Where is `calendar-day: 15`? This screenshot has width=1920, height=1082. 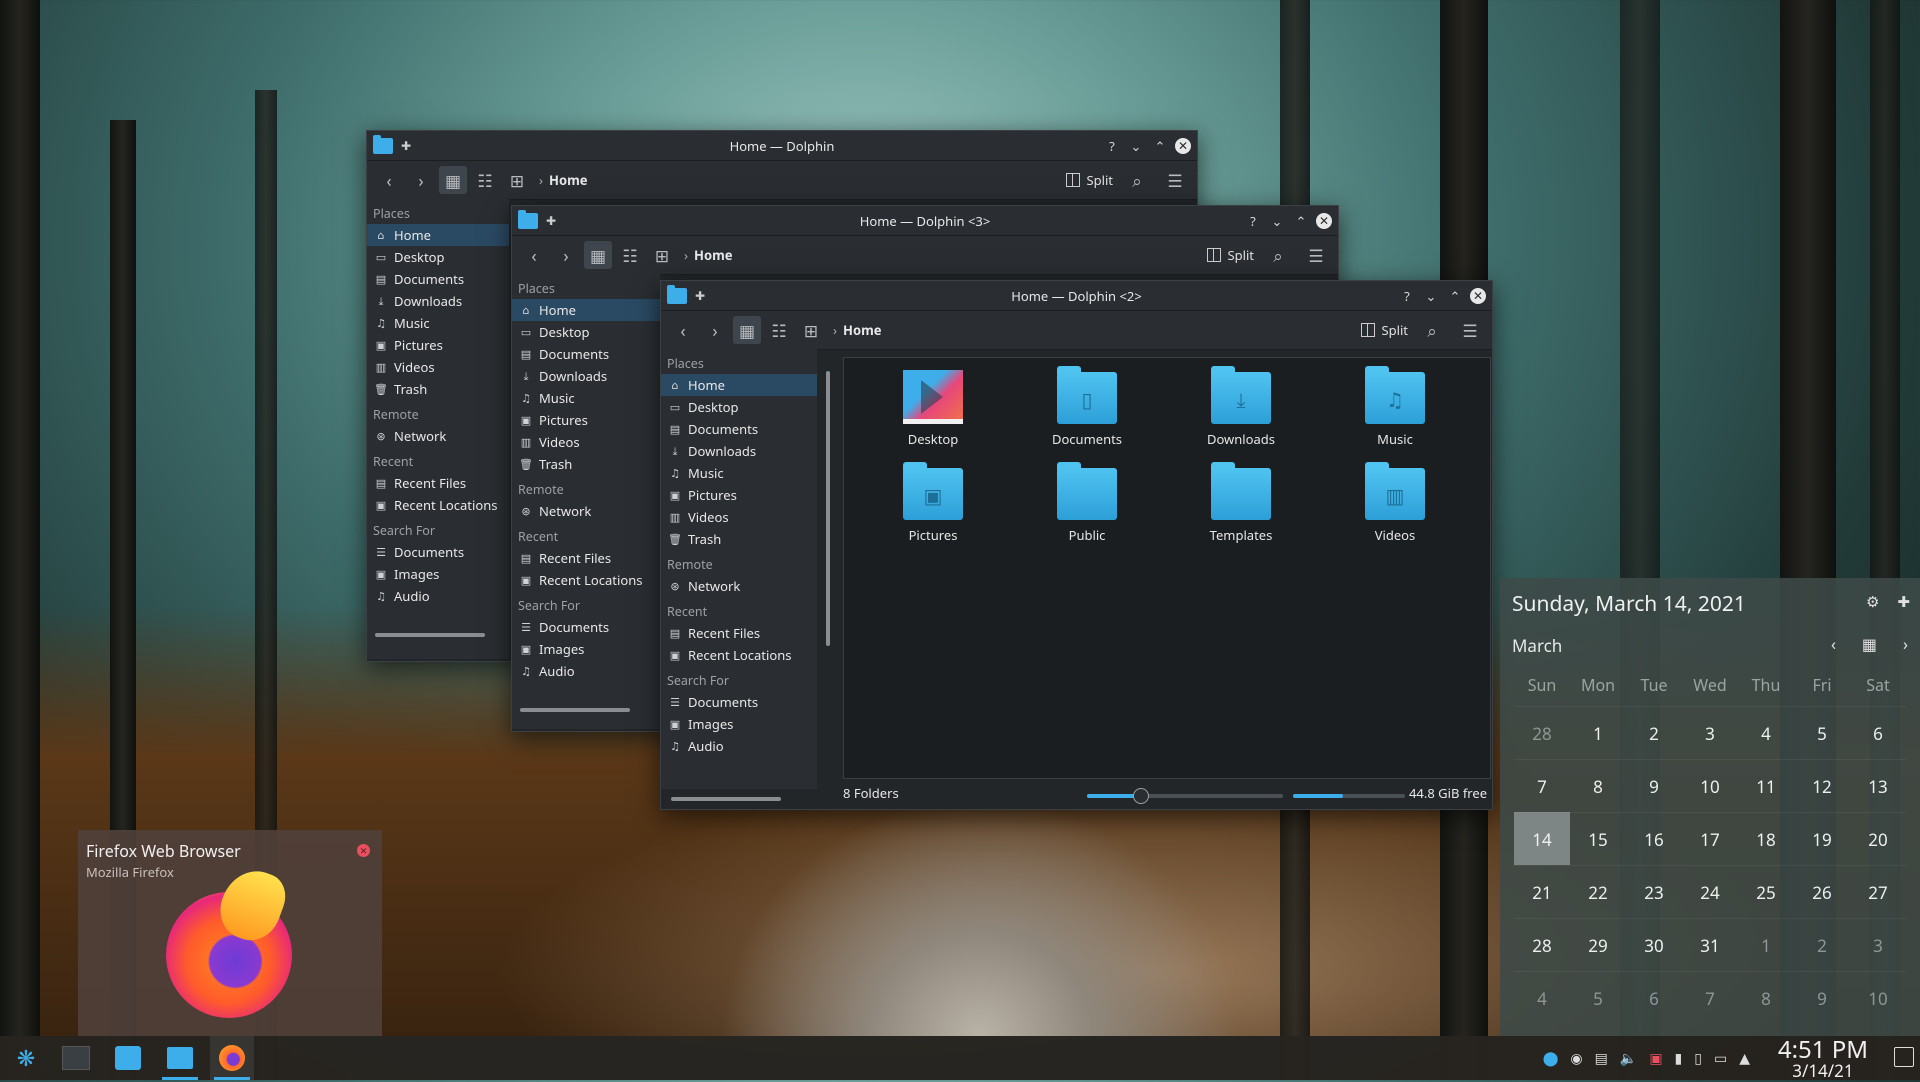 calendar-day: 15 is located at coordinates (1598, 838).